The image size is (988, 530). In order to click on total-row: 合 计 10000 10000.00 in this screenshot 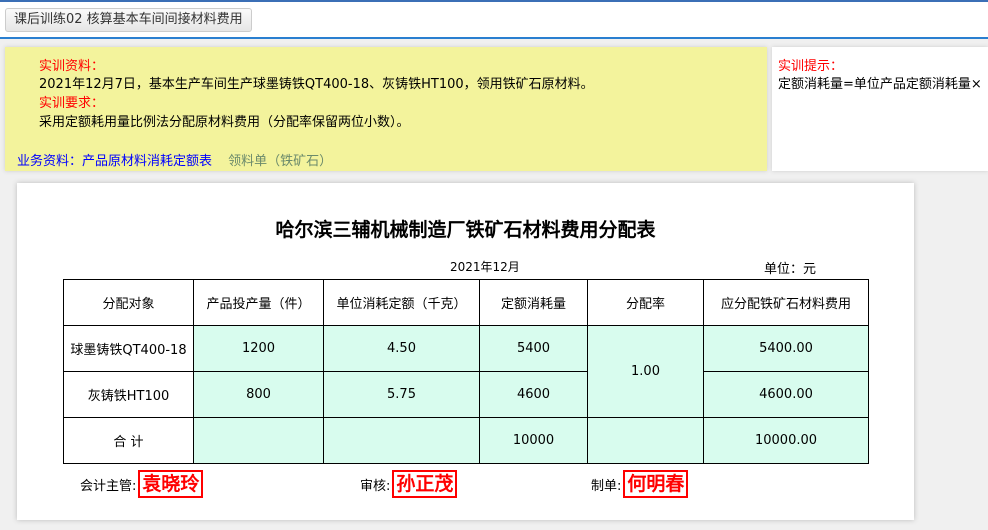, I will do `click(466, 440)`.